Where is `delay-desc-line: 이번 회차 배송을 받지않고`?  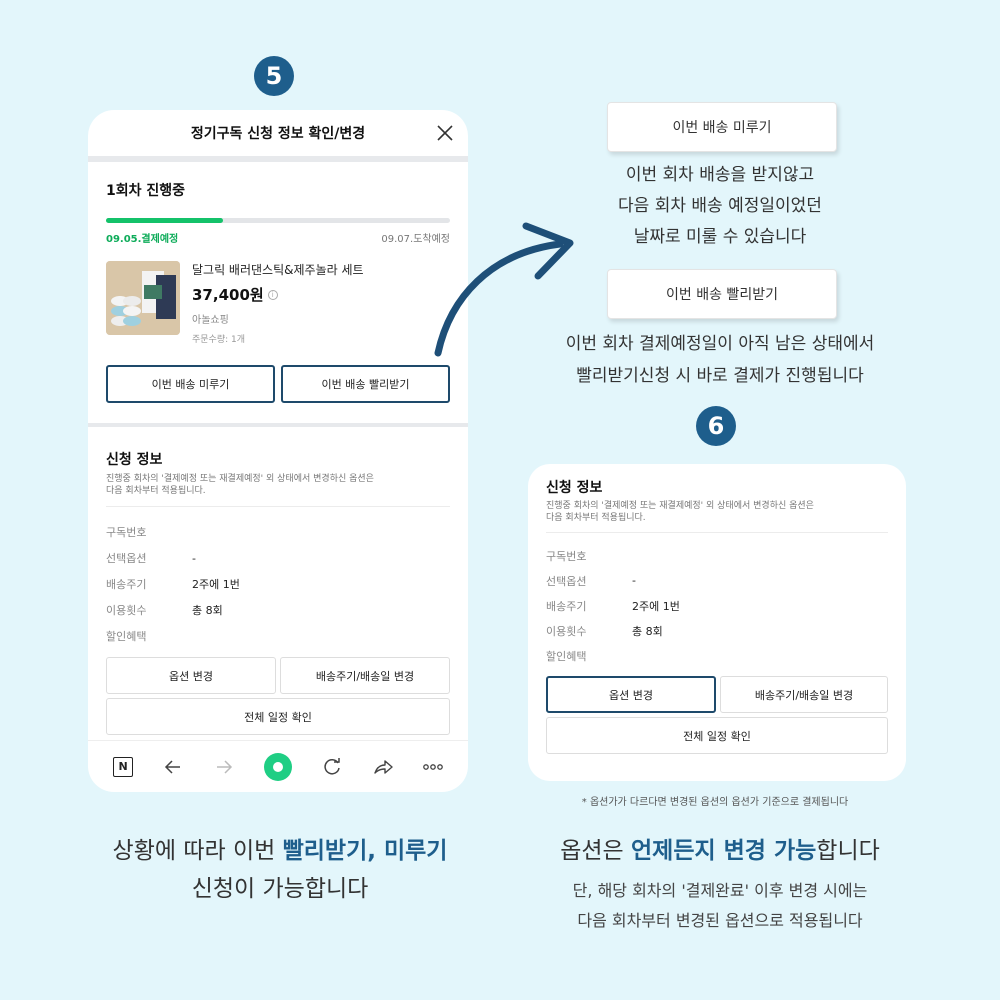
delay-desc-line: 이번 회차 배송을 받지않고 is located at coordinates (720, 175).